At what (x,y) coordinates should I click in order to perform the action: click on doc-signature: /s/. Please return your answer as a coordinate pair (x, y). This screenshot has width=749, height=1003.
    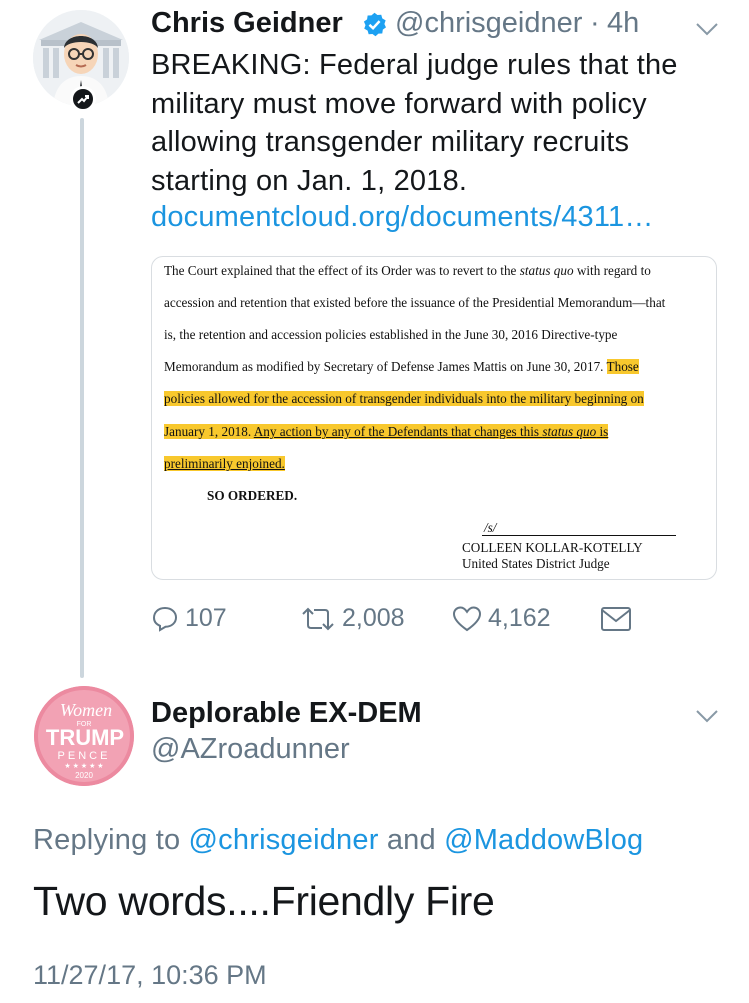
    Looking at the image, I should click on (579, 528).